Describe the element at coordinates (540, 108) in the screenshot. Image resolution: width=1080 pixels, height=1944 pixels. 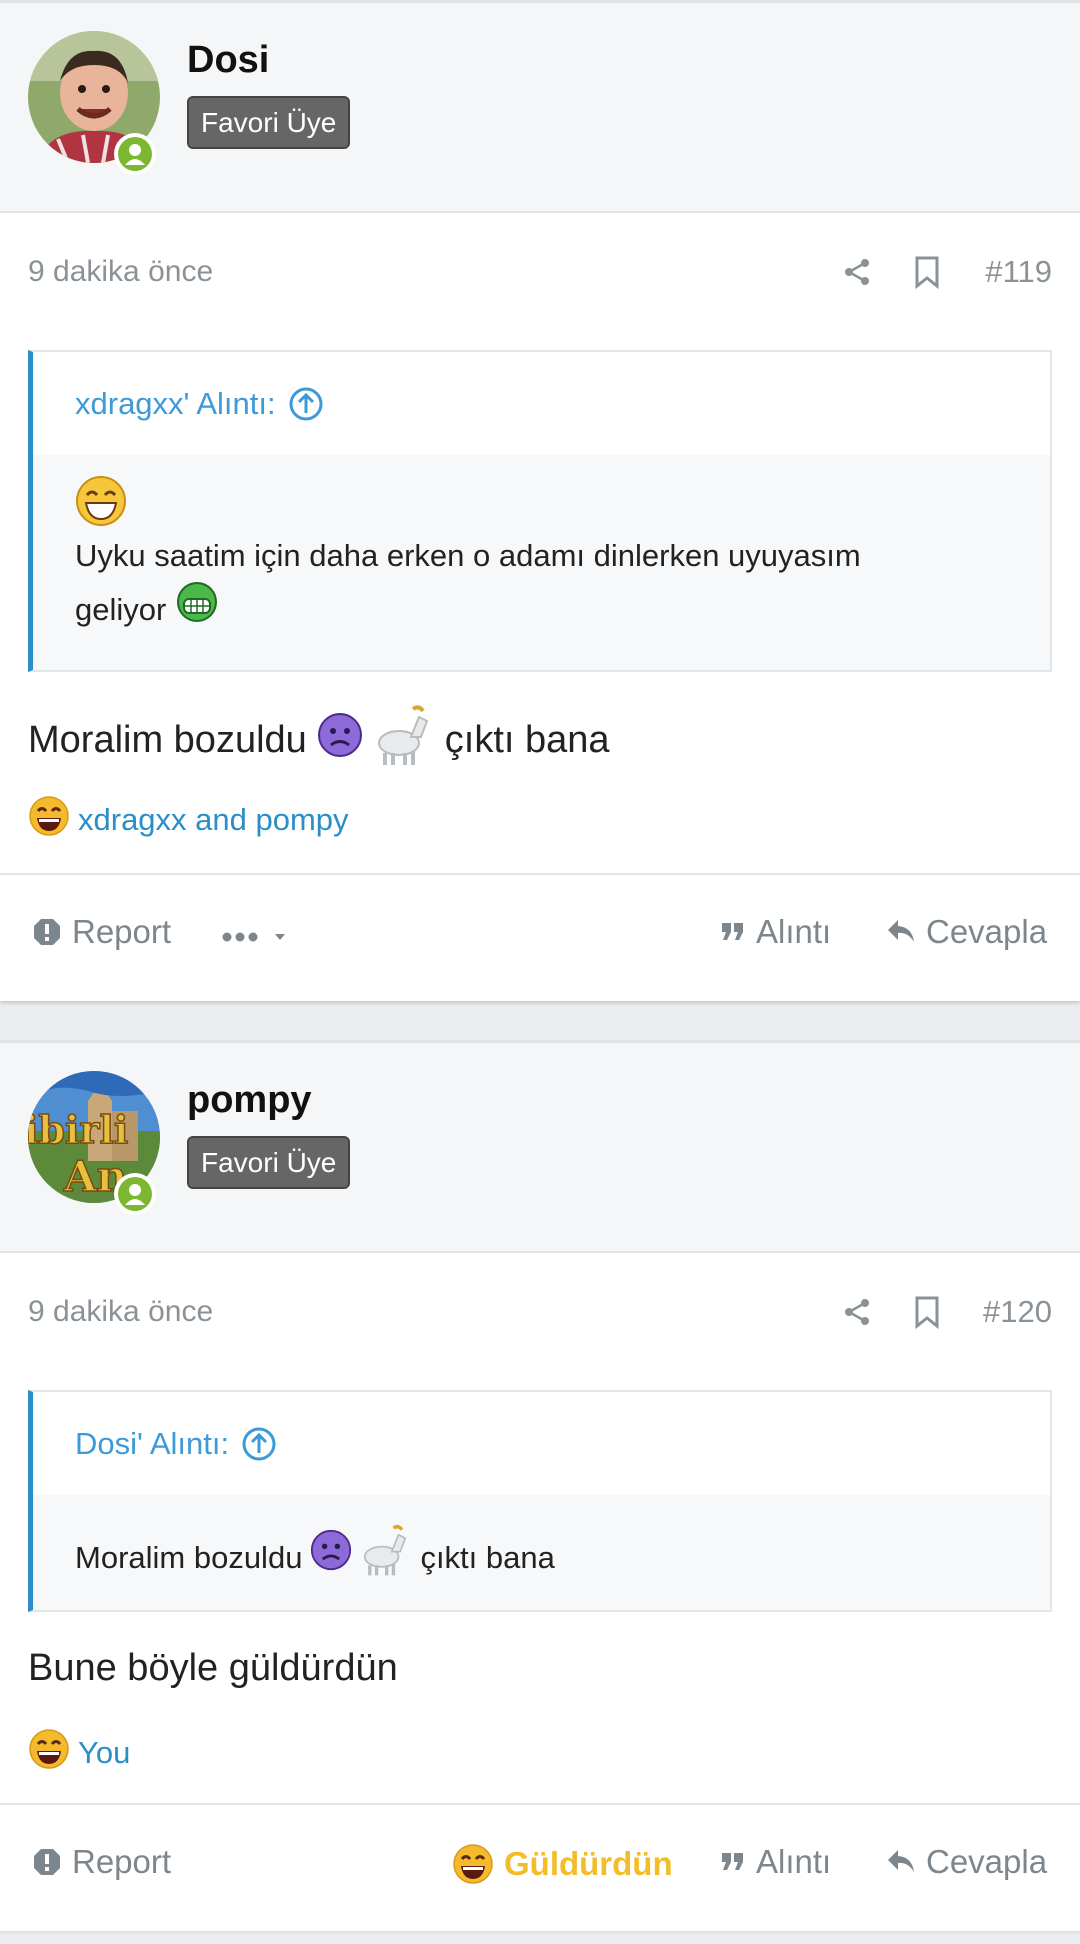
I see `post-header: Dosi Favori Üye` at that location.